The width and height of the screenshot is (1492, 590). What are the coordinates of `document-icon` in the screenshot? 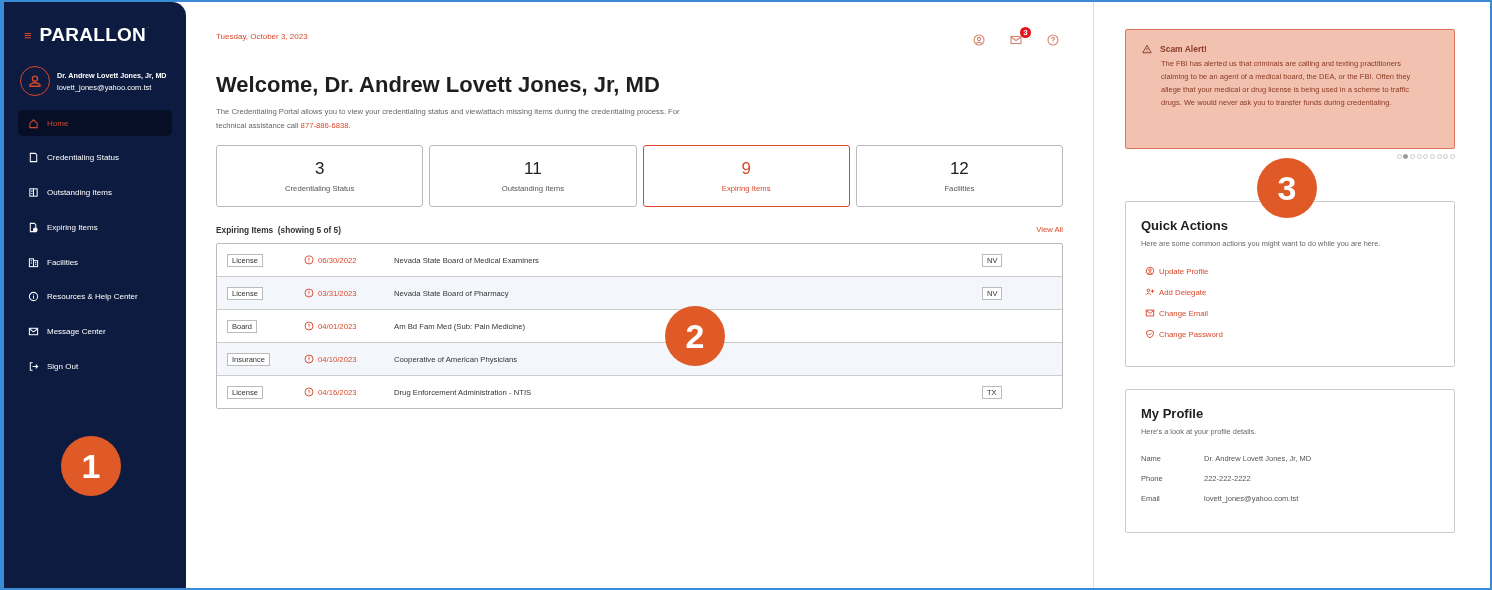 It's located at (33, 158).